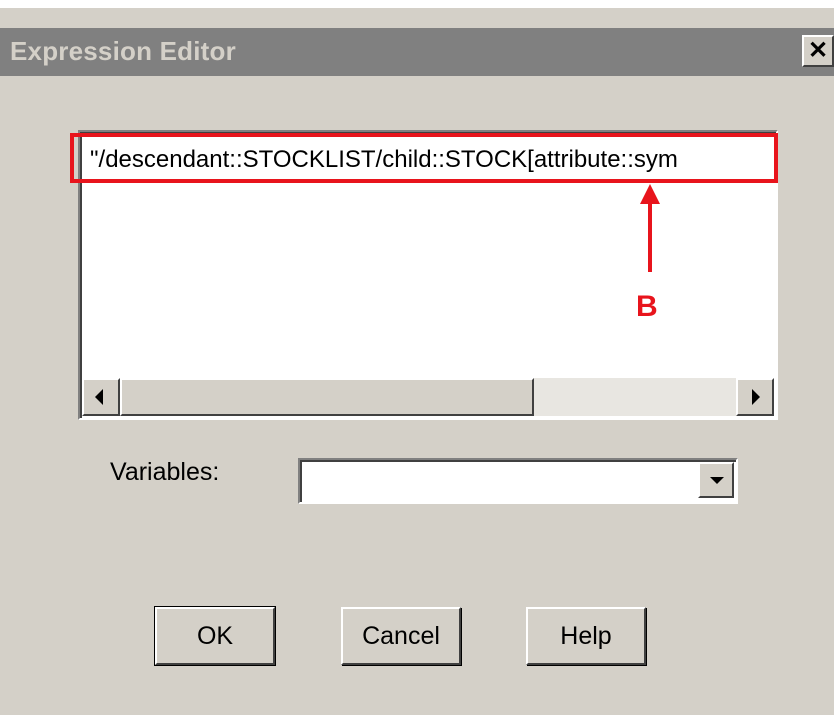 The width and height of the screenshot is (834, 715). Describe the element at coordinates (327, 397) in the screenshot. I see `scrollbar-thumb` at that location.